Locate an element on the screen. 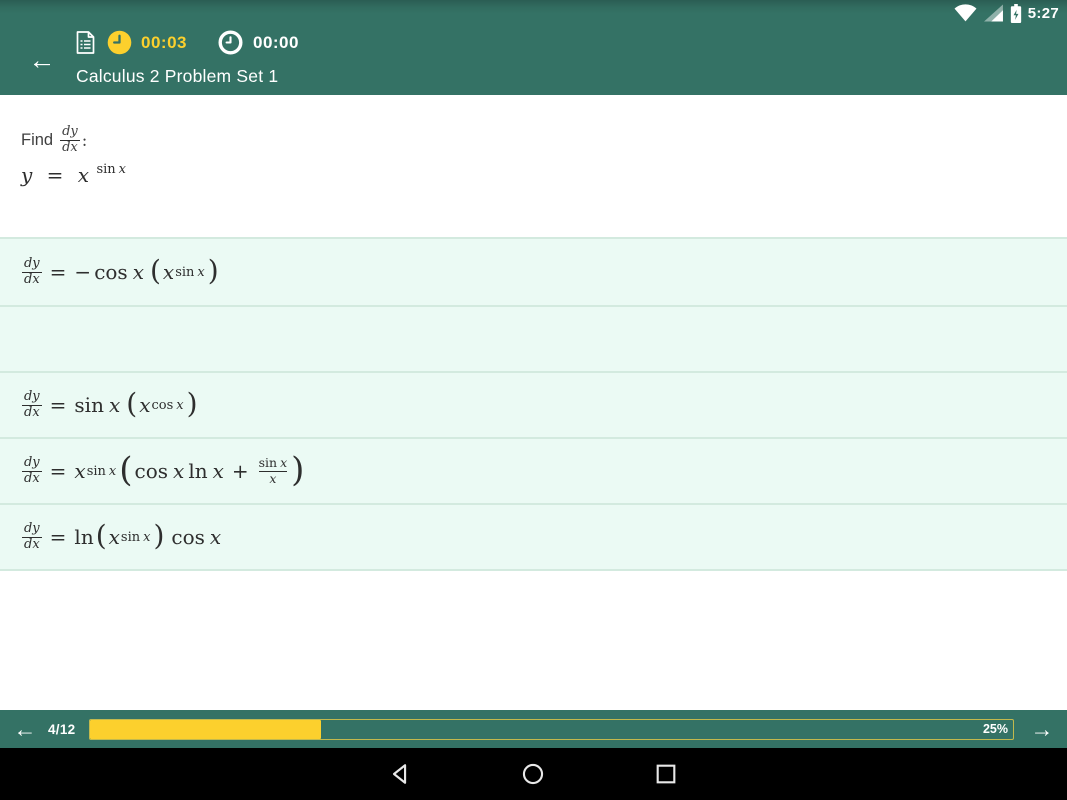  question-prompt: Find dy dx : is located at coordinates (544, 140).